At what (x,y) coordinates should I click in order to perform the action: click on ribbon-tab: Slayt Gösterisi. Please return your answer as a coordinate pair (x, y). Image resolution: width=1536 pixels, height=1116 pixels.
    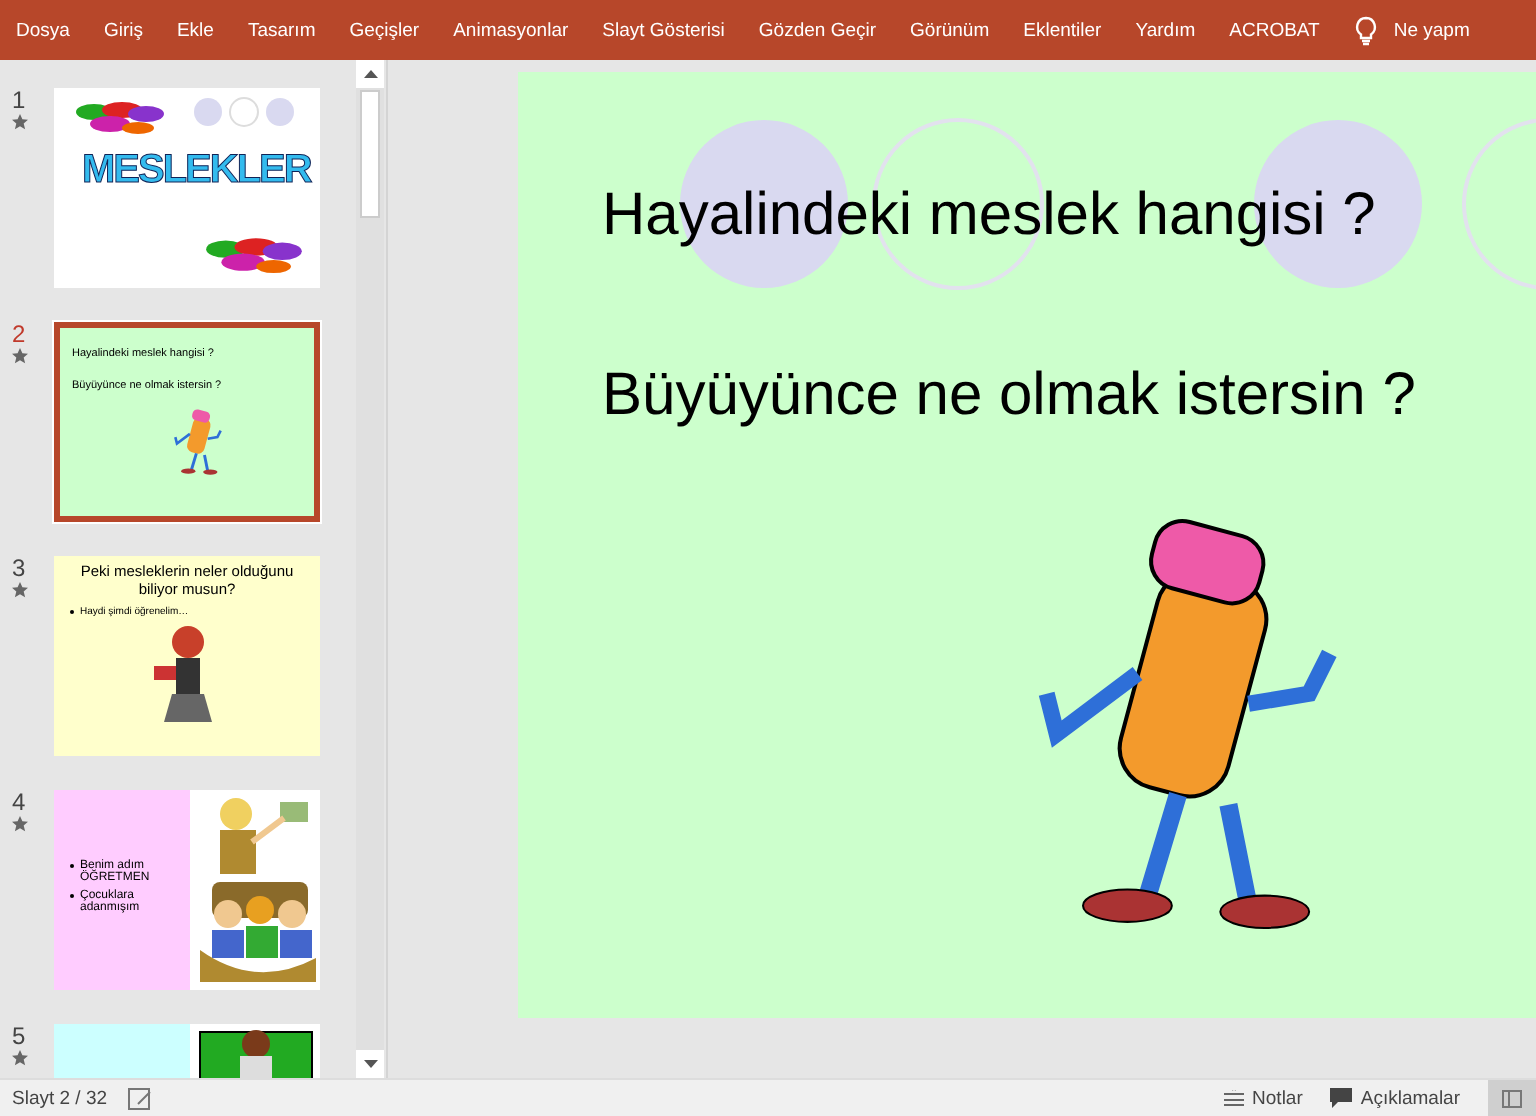
    Looking at the image, I should click on (663, 30).